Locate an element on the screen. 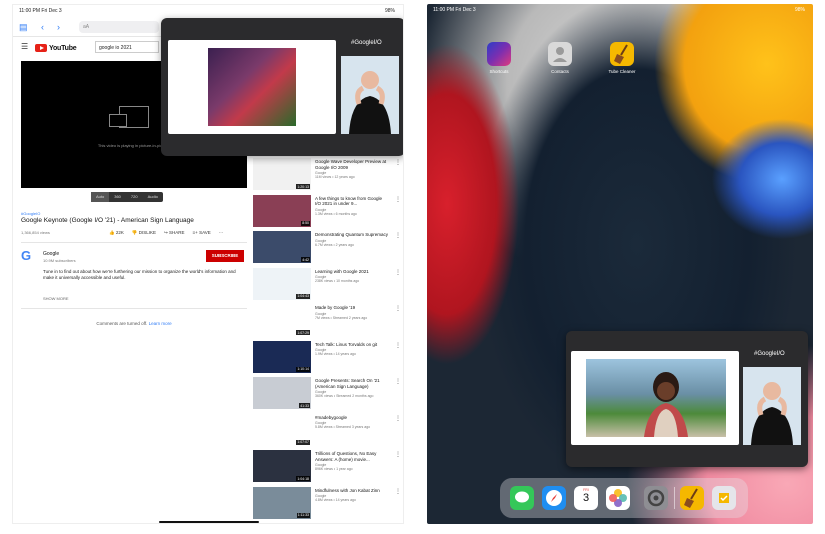  pip-placeholder-icon-small is located at coordinates (118, 120).